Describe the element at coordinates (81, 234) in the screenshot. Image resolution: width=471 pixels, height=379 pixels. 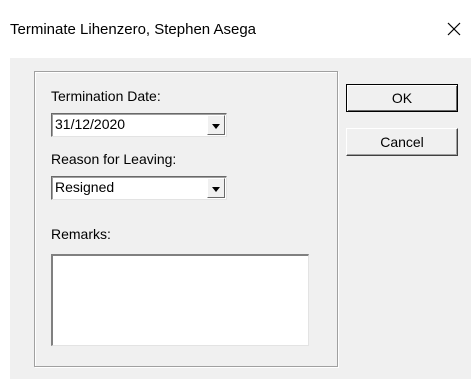
I see `remarks-label: Remarks:` at that location.